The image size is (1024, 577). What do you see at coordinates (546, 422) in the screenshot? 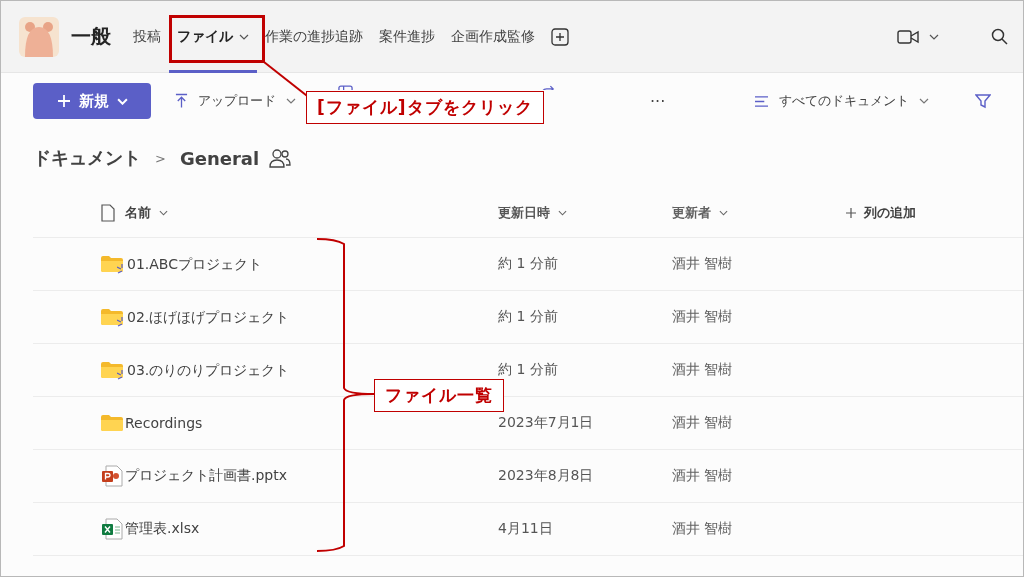
I see `modified-date: 2023年7月1日` at bounding box center [546, 422].